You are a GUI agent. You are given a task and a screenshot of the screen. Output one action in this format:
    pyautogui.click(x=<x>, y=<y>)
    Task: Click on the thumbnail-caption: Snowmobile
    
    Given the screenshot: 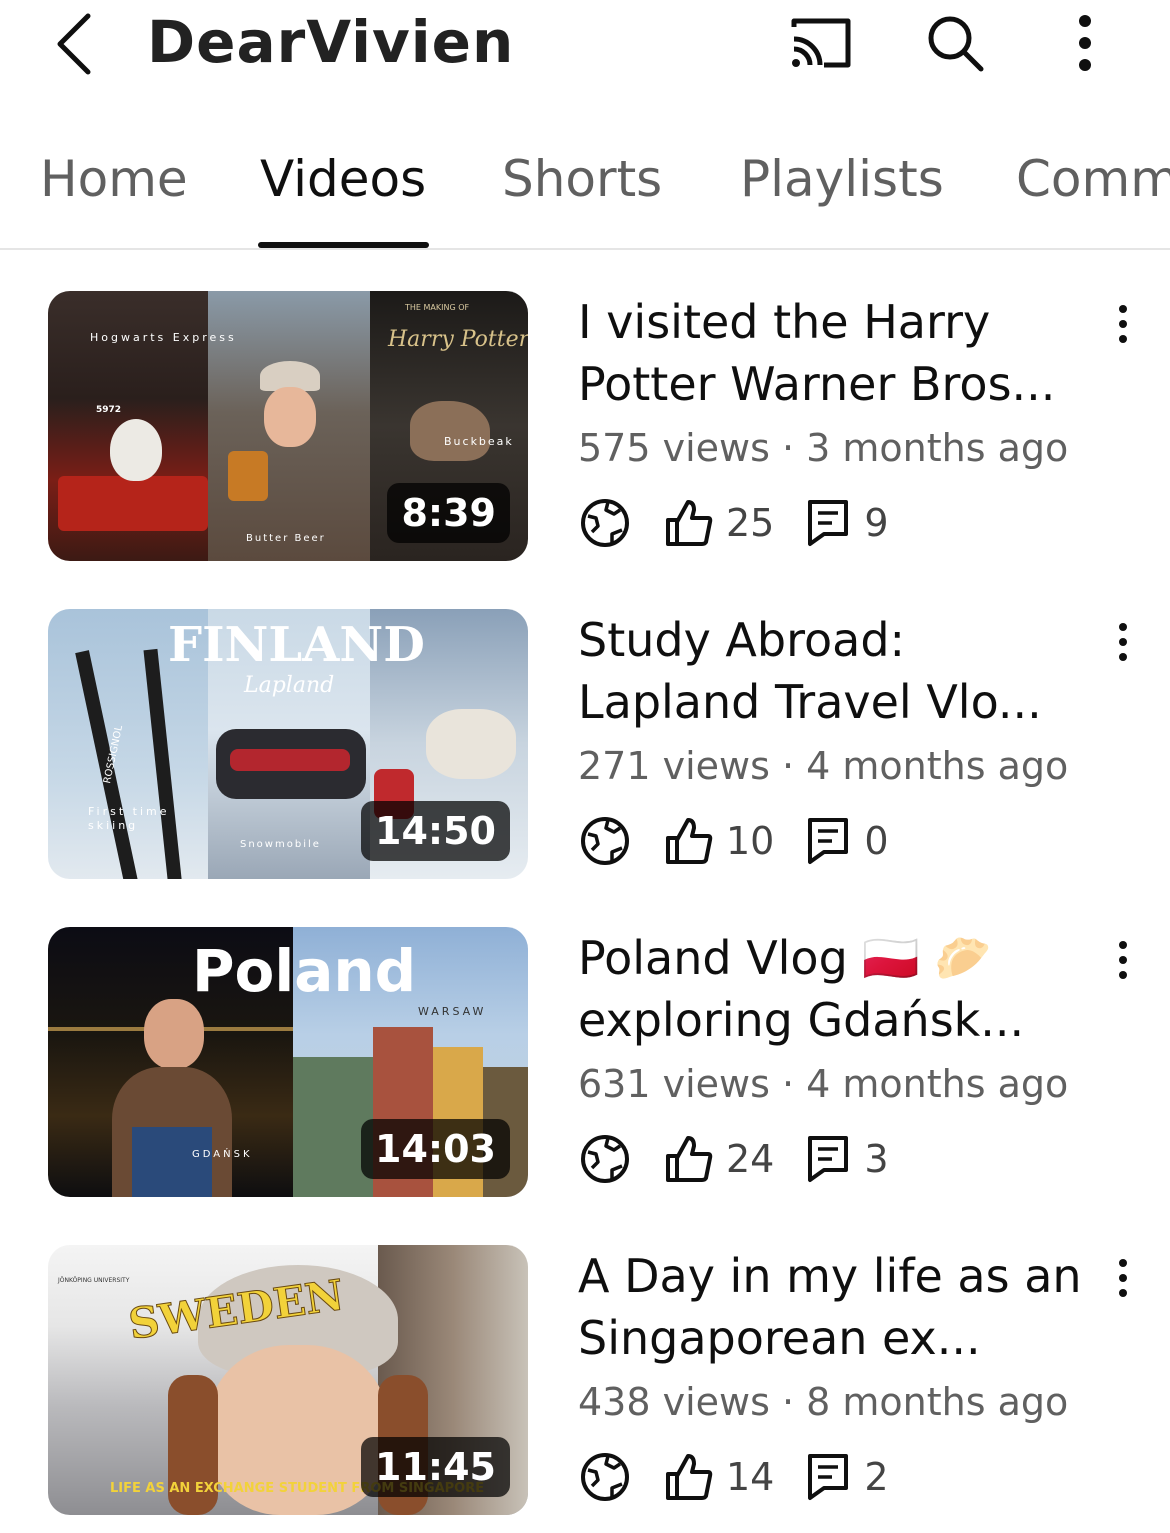 What is the action you would take?
    pyautogui.click(x=280, y=844)
    